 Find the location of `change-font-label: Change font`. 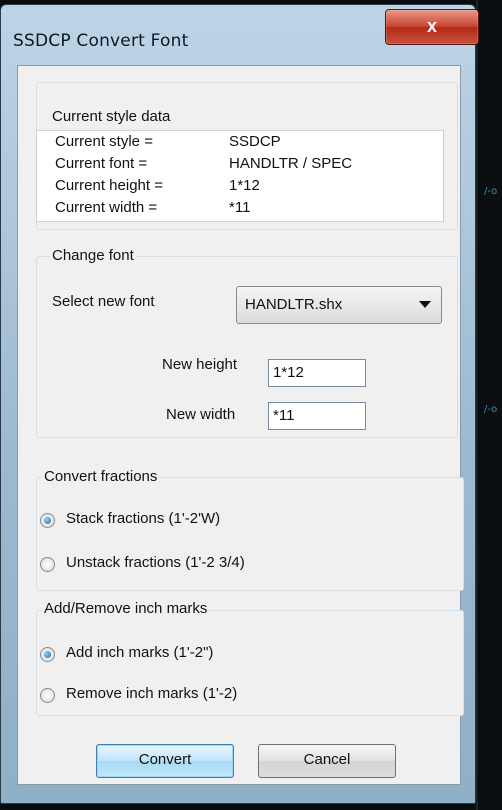

change-font-label: Change font is located at coordinates (93, 255).